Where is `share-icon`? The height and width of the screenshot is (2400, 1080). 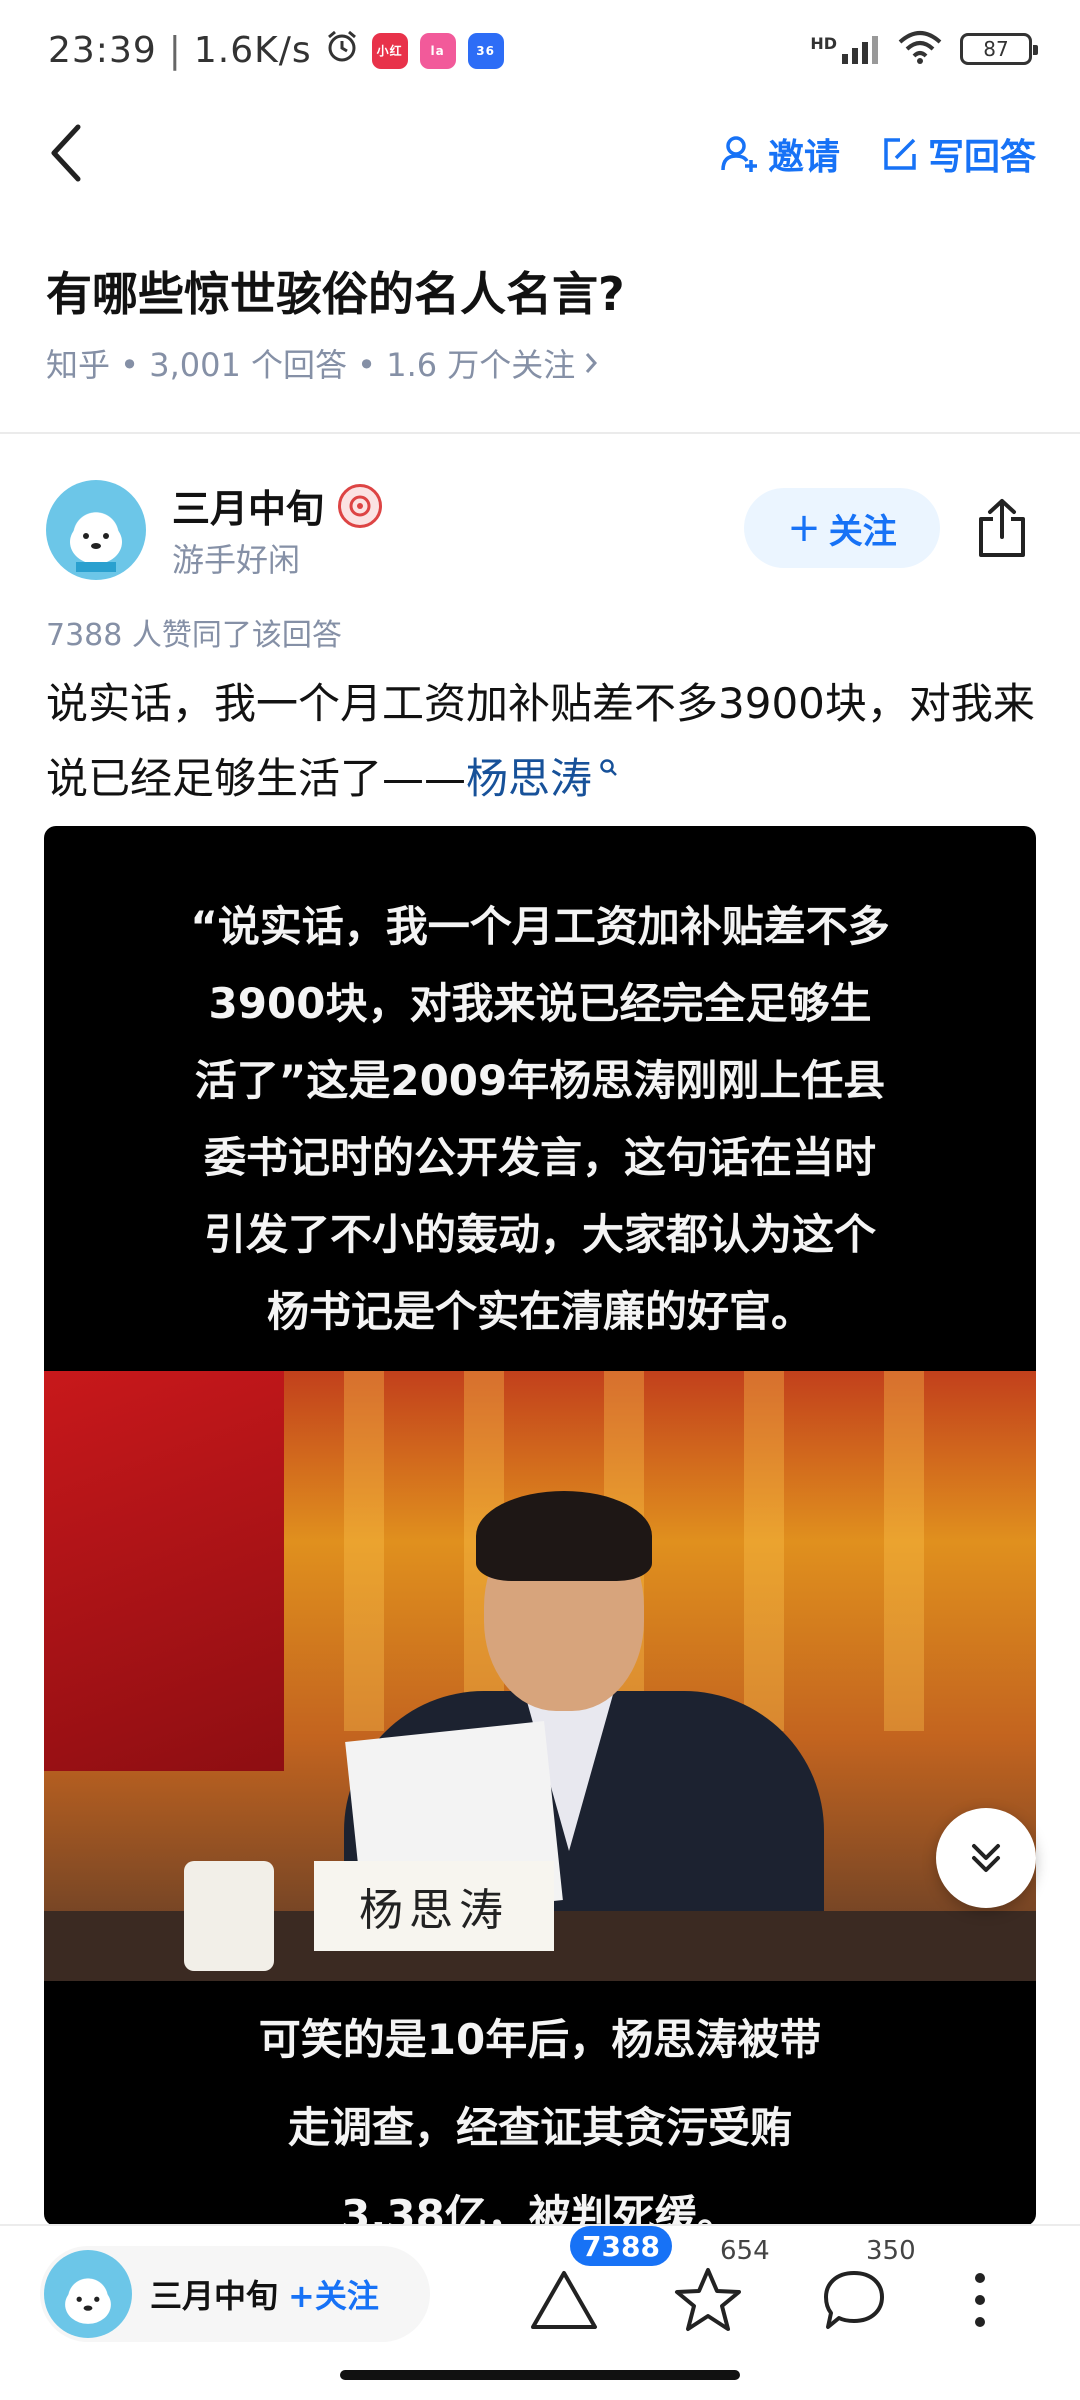
share-icon is located at coordinates (1002, 528).